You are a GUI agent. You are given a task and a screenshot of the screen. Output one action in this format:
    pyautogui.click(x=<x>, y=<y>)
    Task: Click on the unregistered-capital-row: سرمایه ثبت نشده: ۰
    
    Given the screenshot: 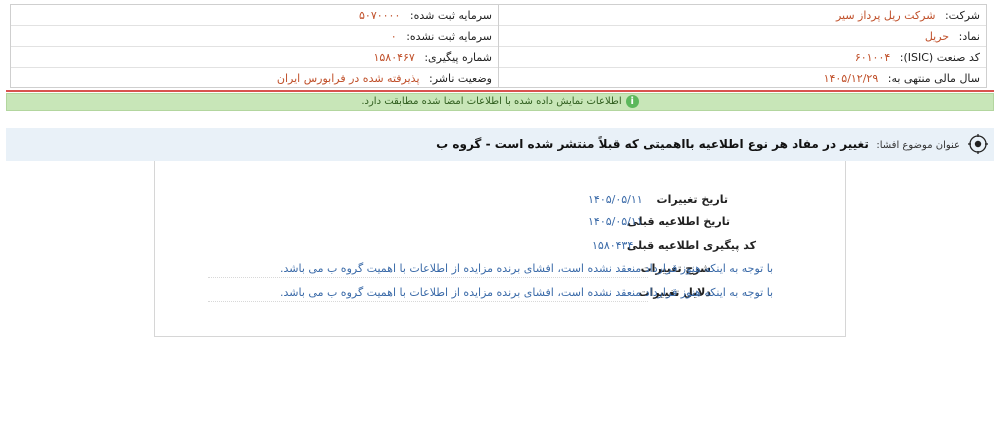 What is the action you would take?
    pyautogui.click(x=254, y=36)
    